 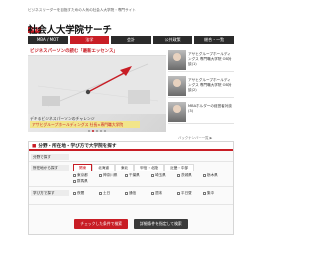 I want to click on search-buttons: チェックした条件で検索 詳細条件を指定して検索, so click(x=131, y=224).